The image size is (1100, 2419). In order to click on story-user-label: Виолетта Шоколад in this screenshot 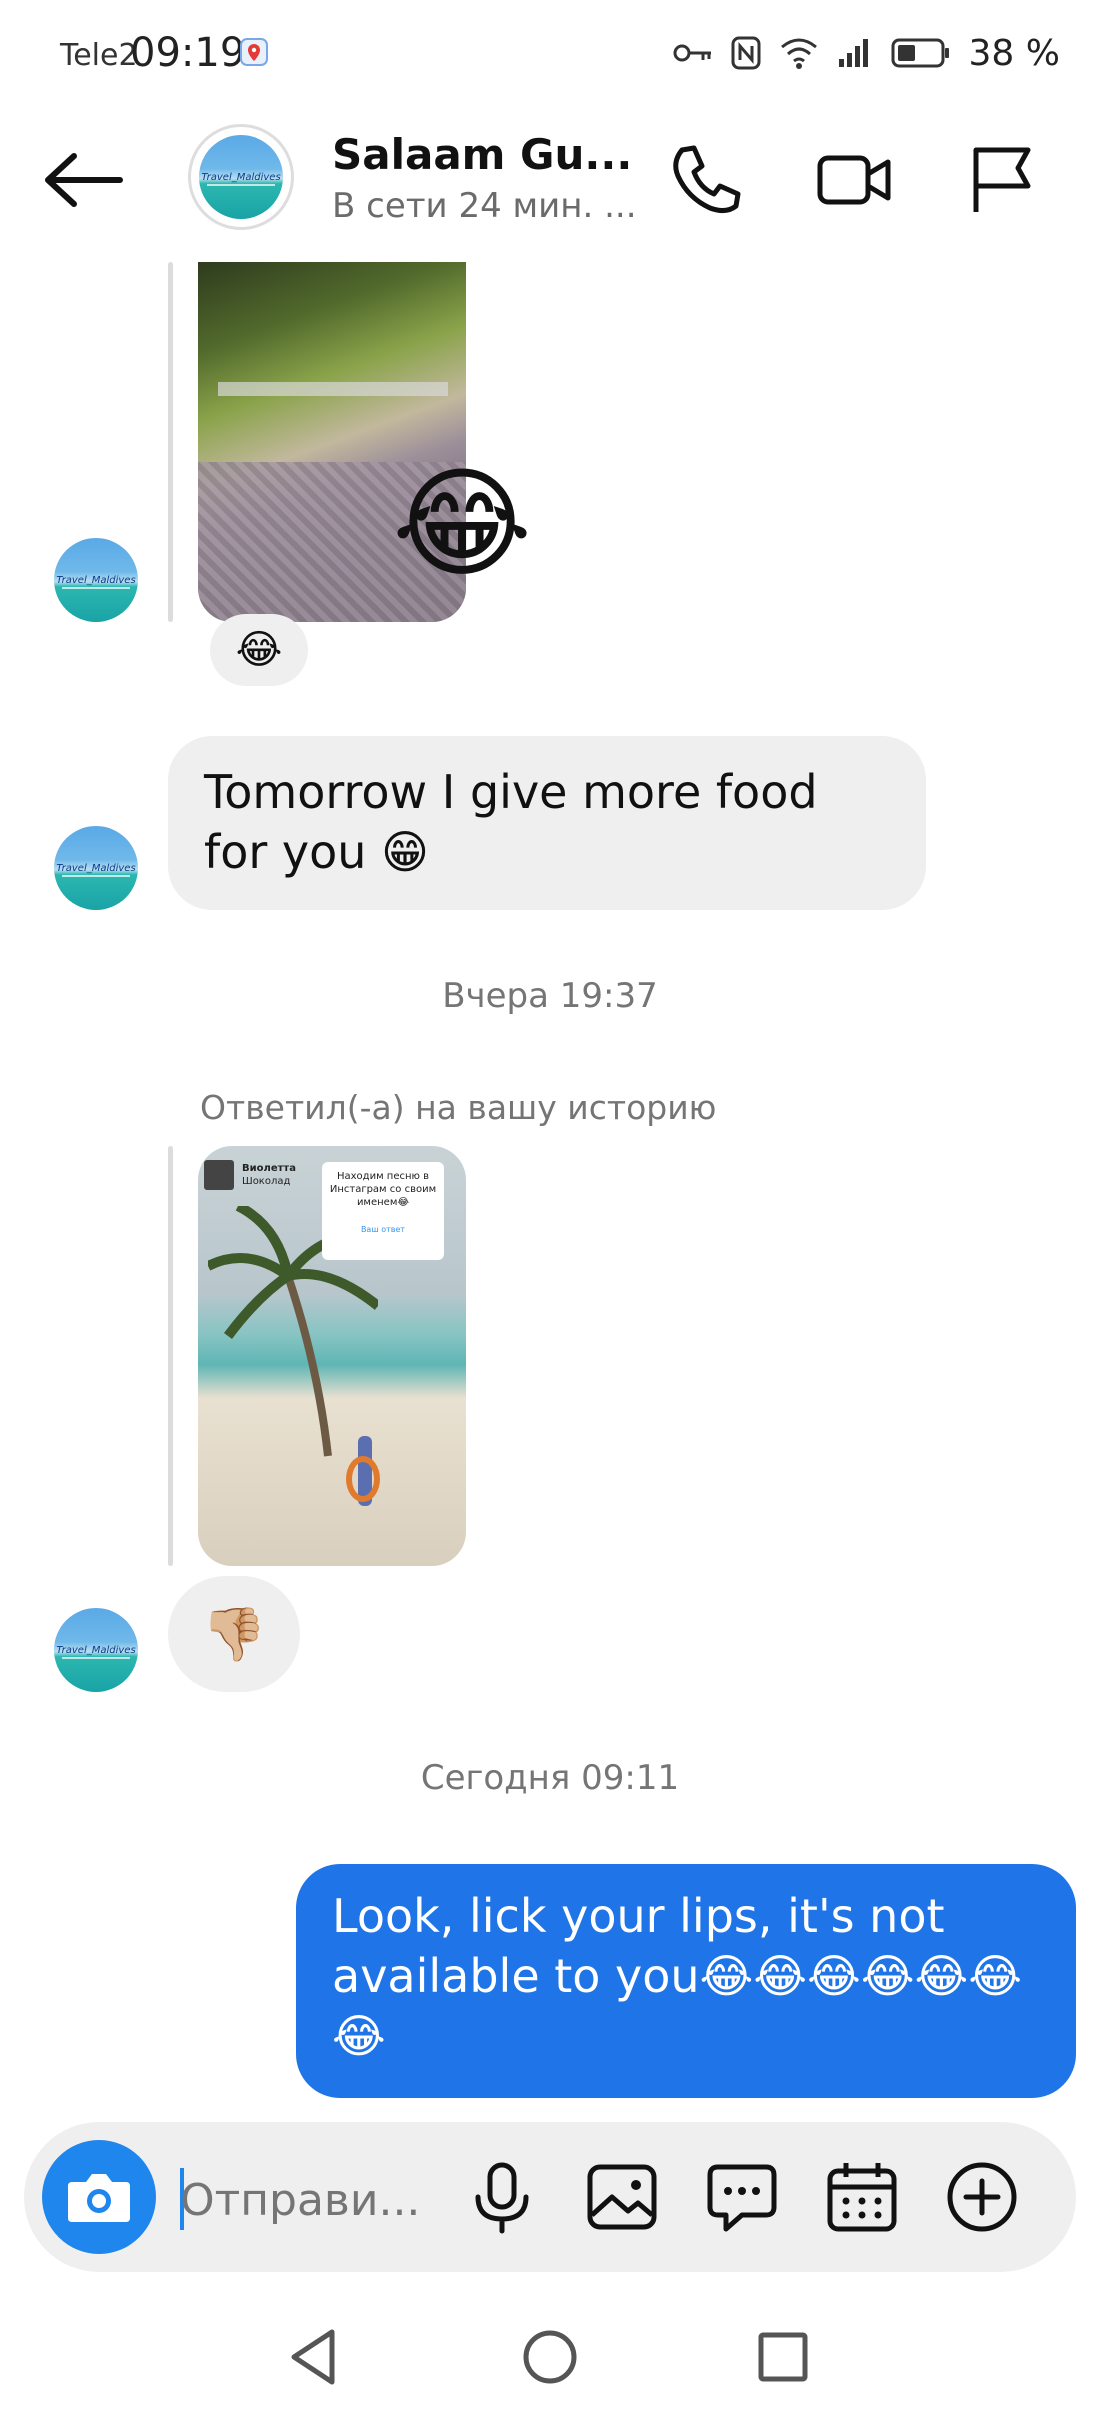, I will do `click(269, 1175)`.